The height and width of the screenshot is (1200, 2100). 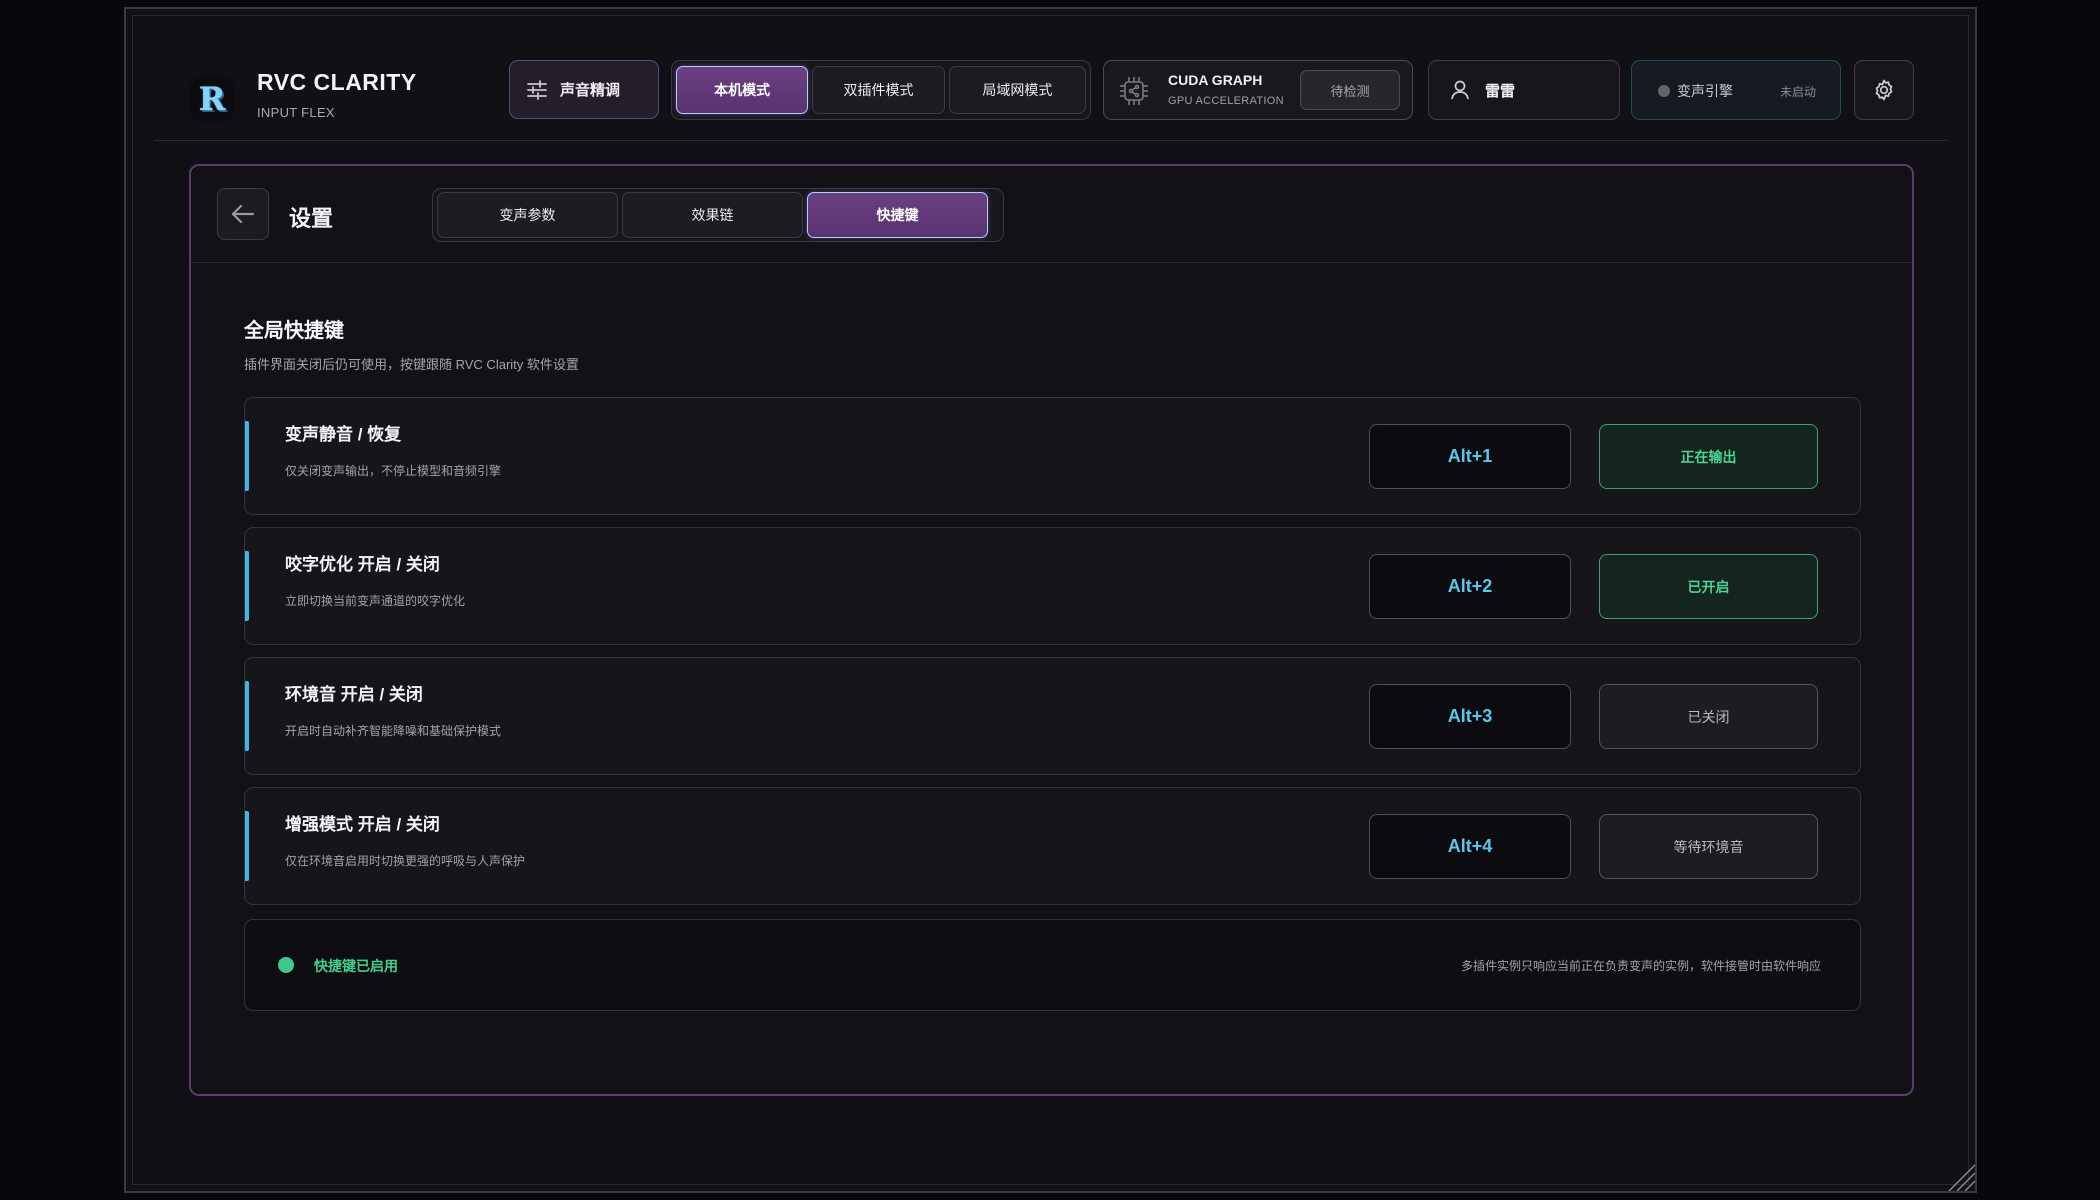 What do you see at coordinates (411, 364) in the screenshot?
I see `section-subtitle: 插件界面关闭后仍可使用，按键跟随 RVC Clarity 软件设置` at bounding box center [411, 364].